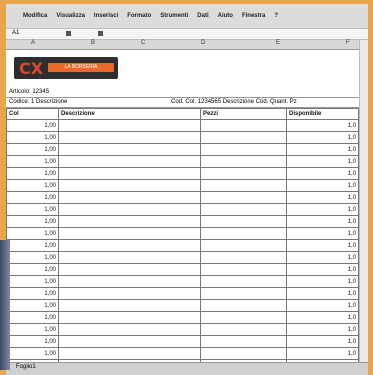 This screenshot has width=373, height=375. What do you see at coordinates (203, 43) in the screenshot?
I see `column-header: D` at bounding box center [203, 43].